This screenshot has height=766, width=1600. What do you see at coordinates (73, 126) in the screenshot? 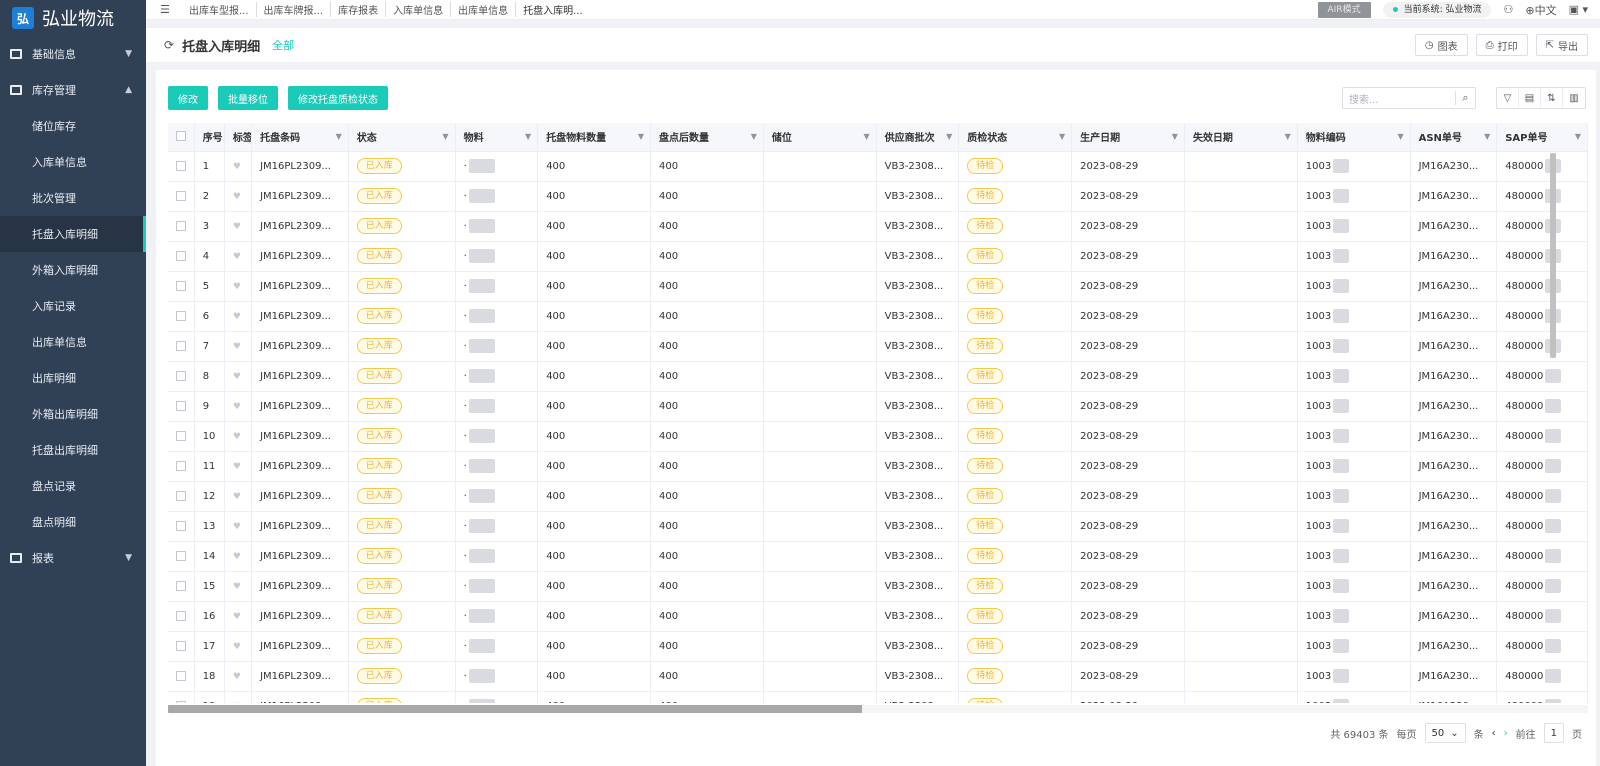
I see `sidebar-item: 储位库存` at bounding box center [73, 126].